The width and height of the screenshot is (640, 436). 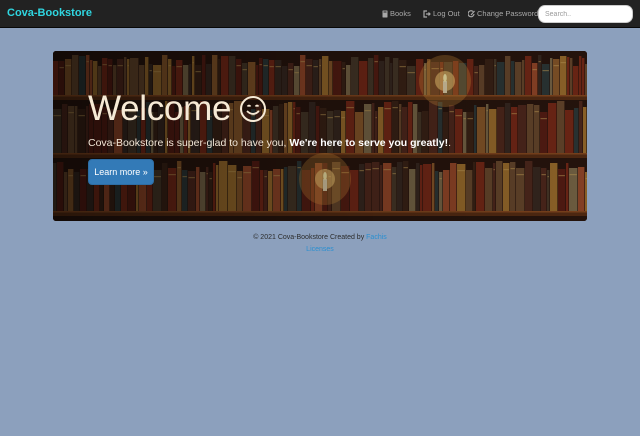 What do you see at coordinates (253, 109) in the screenshot?
I see `smiley-icon` at bounding box center [253, 109].